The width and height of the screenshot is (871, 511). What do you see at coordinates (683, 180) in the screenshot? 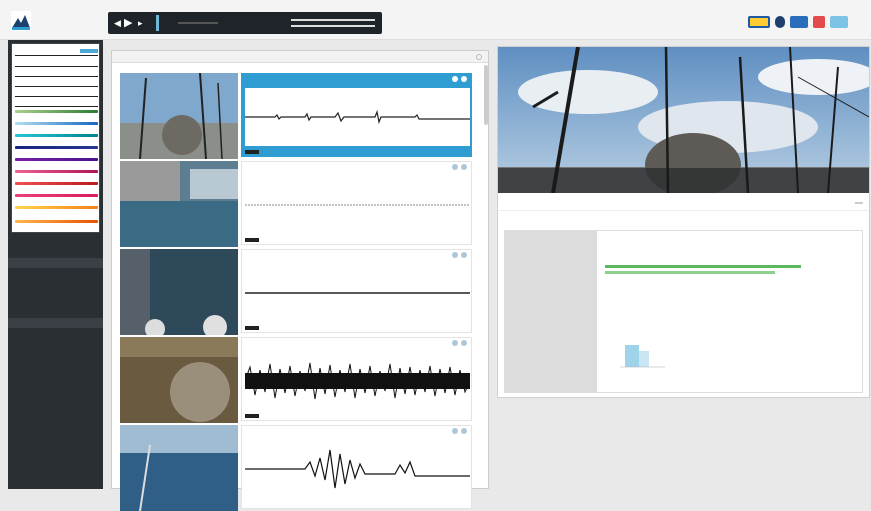
I see `photo-caption-bar` at bounding box center [683, 180].